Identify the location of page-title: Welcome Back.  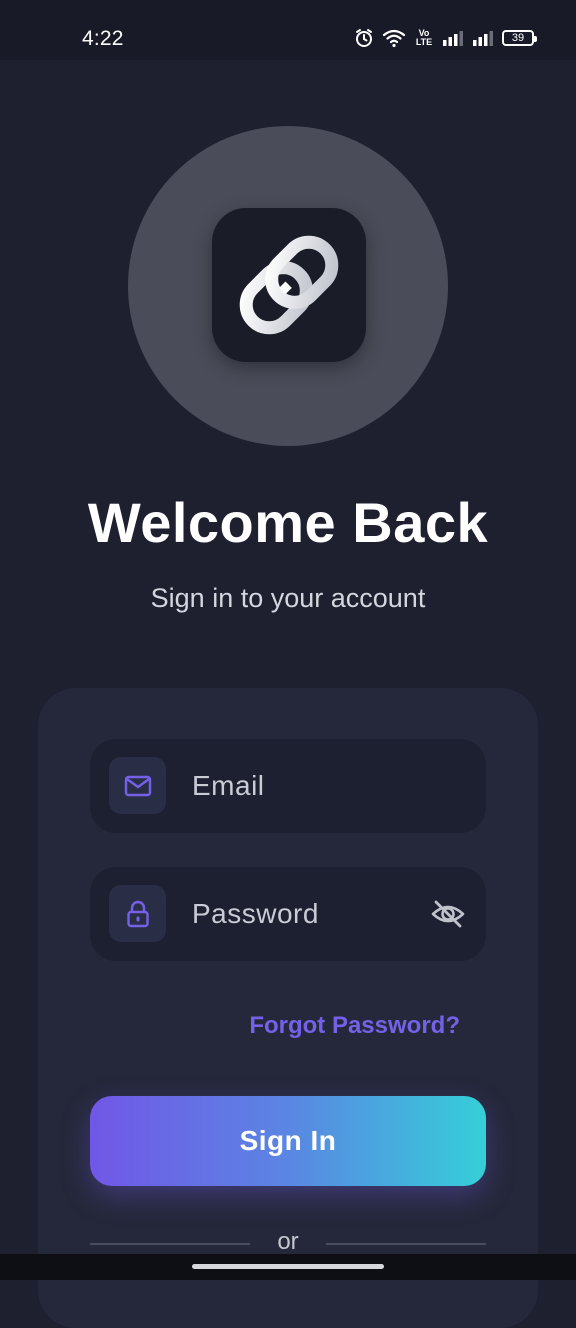
(288, 522).